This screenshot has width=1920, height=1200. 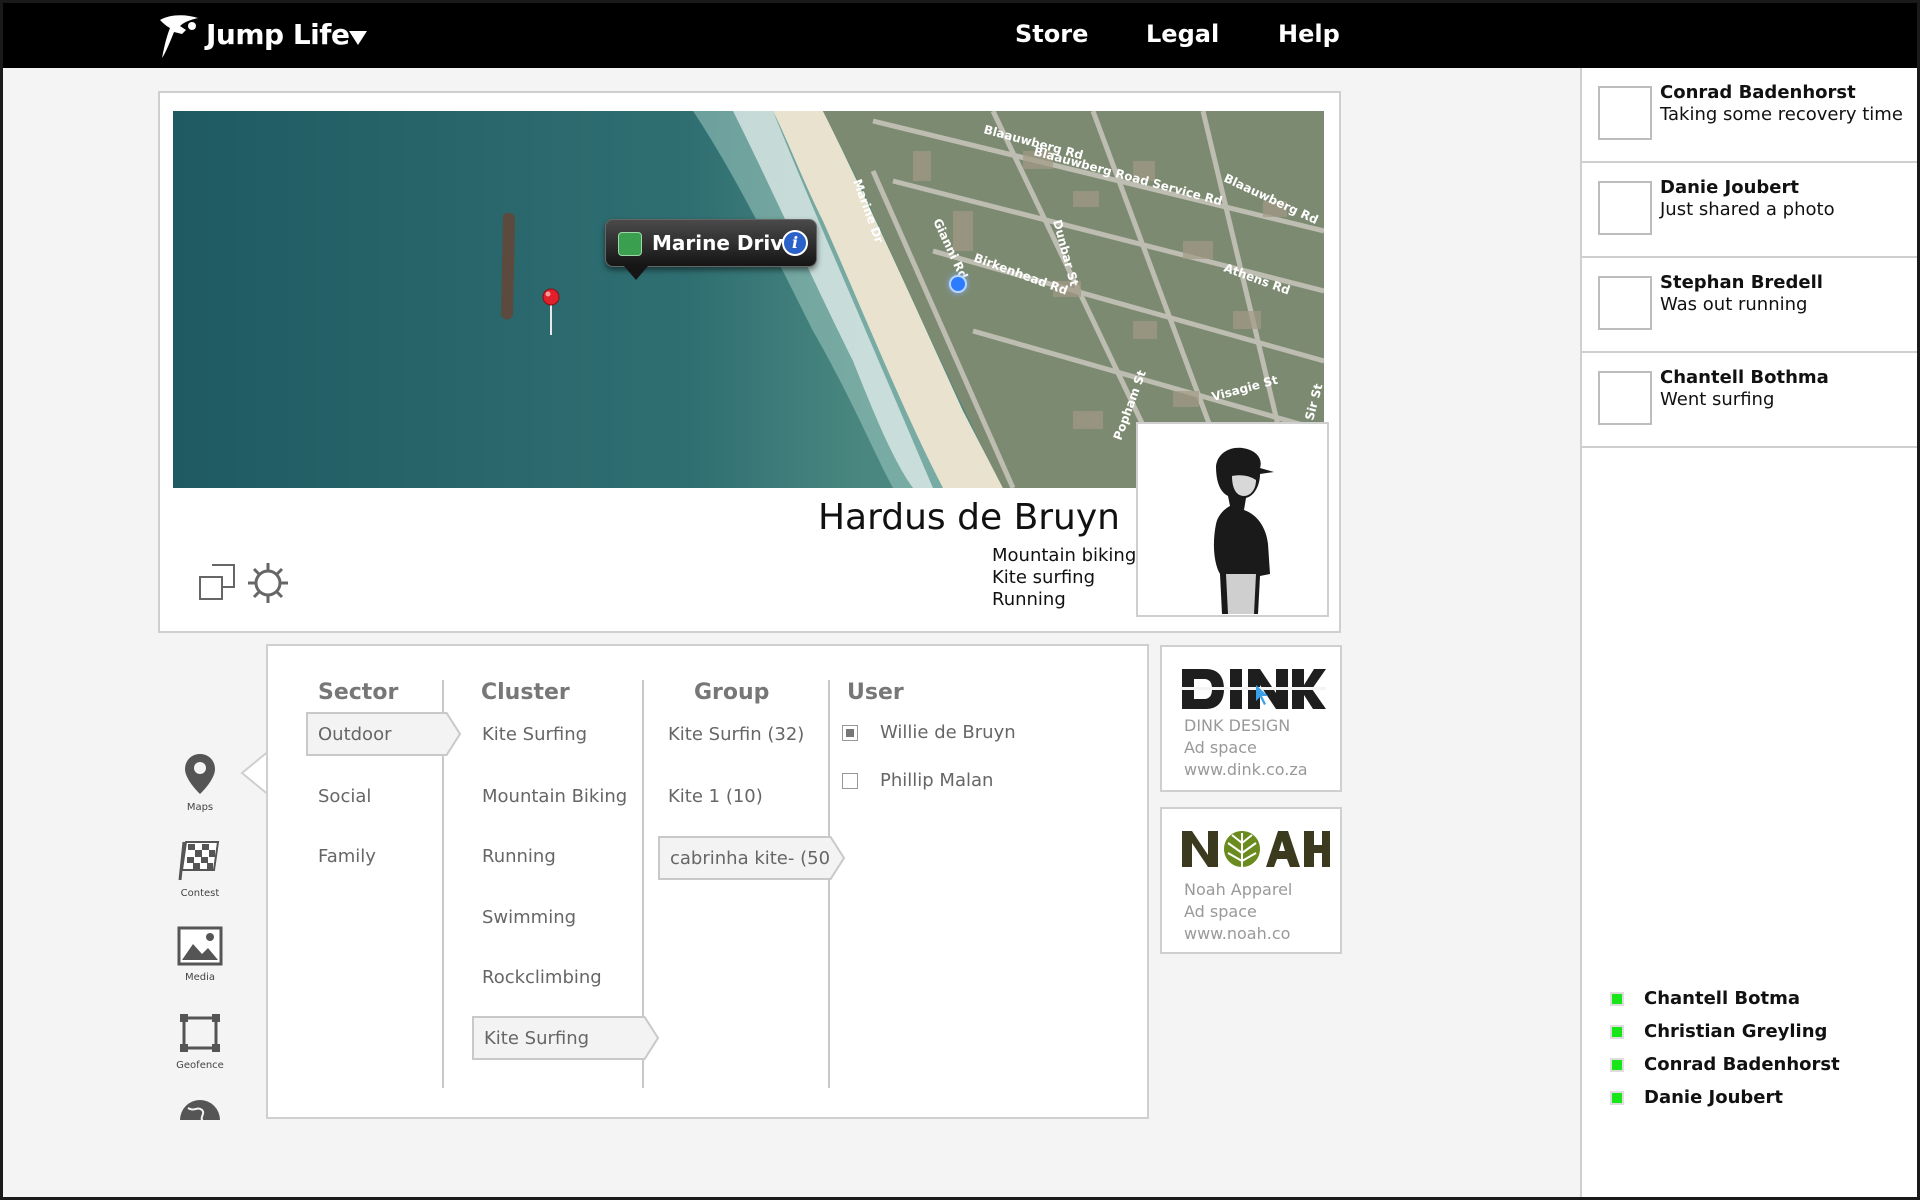 I want to click on map-marker-icon, so click(x=200, y=774).